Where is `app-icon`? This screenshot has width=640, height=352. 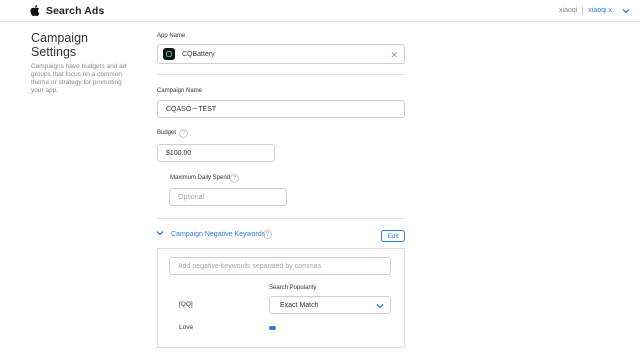
app-icon is located at coordinates (169, 54).